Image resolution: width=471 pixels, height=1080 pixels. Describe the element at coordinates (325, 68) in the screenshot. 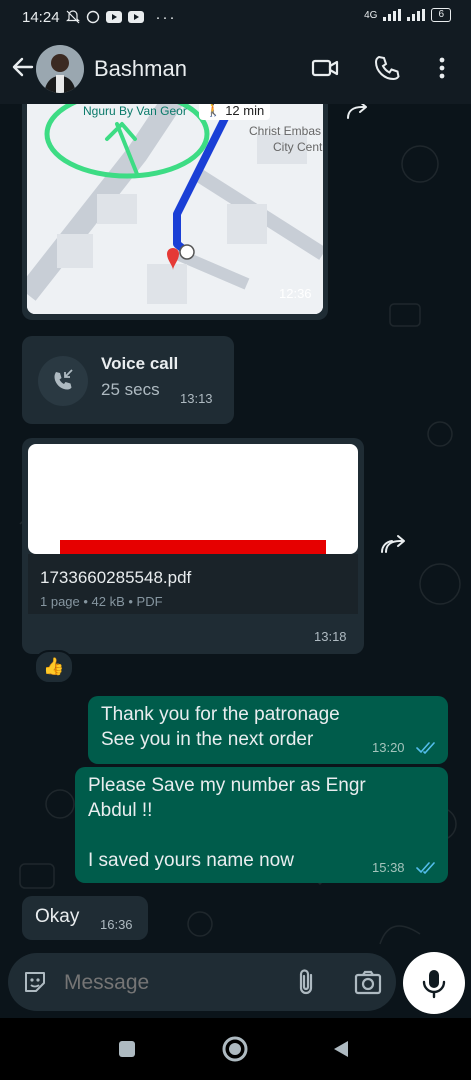

I see `video-call-icon` at that location.